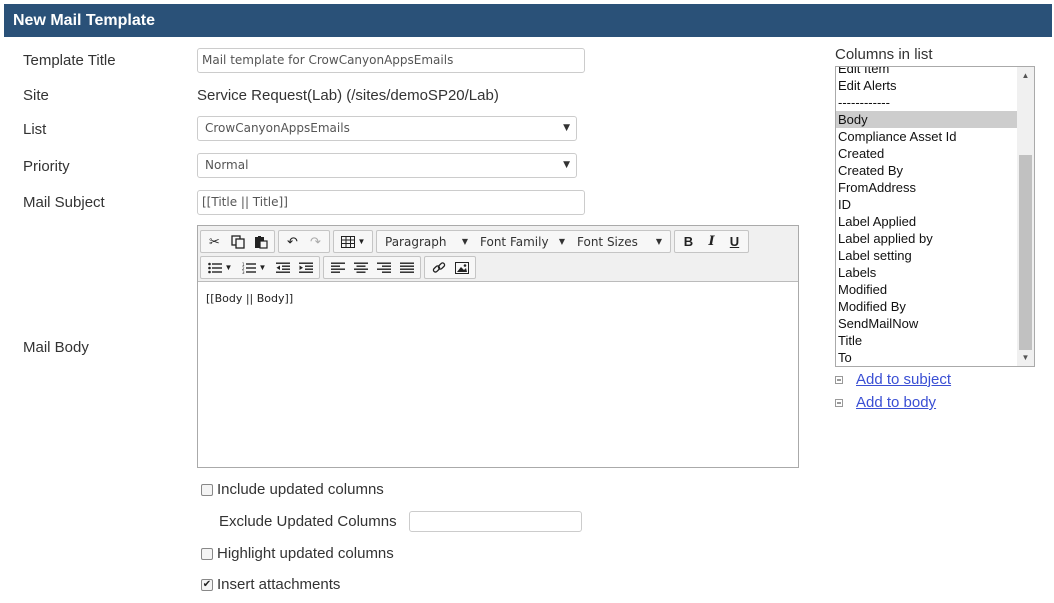 The height and width of the screenshot is (603, 1054). I want to click on highlight-updated-label: Highlight updated columns, so click(305, 553).